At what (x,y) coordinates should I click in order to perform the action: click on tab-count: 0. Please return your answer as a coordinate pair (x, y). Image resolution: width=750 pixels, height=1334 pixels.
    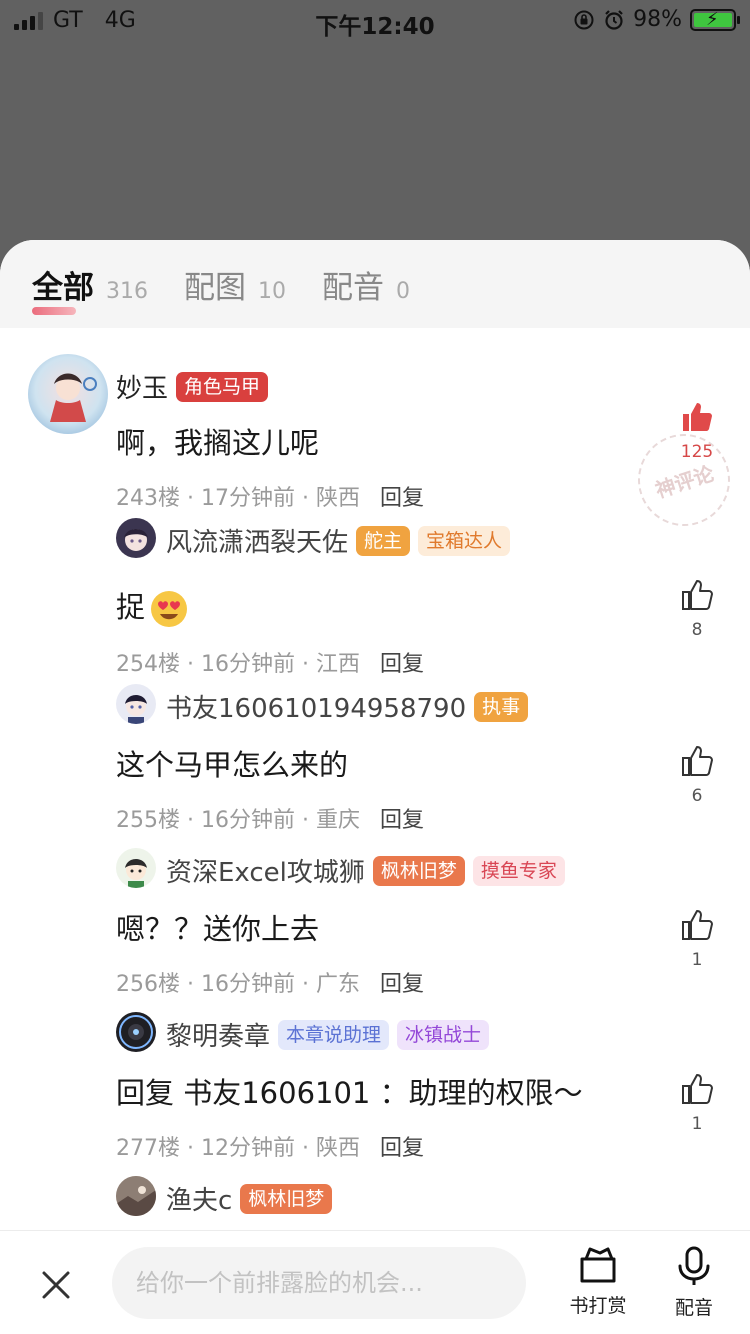
    Looking at the image, I should click on (403, 291).